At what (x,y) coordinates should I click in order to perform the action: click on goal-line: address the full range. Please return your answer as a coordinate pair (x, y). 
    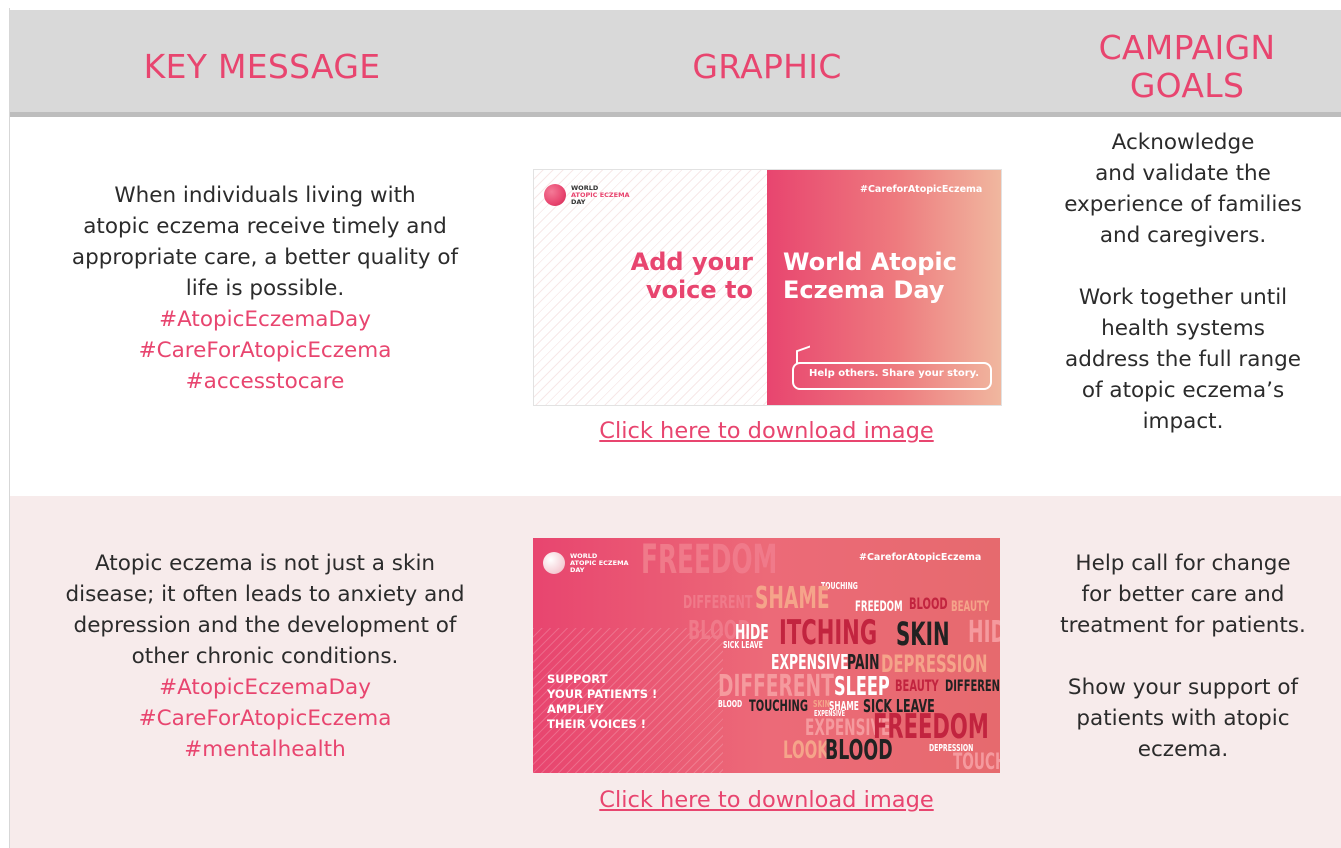
    Looking at the image, I should click on (1183, 359).